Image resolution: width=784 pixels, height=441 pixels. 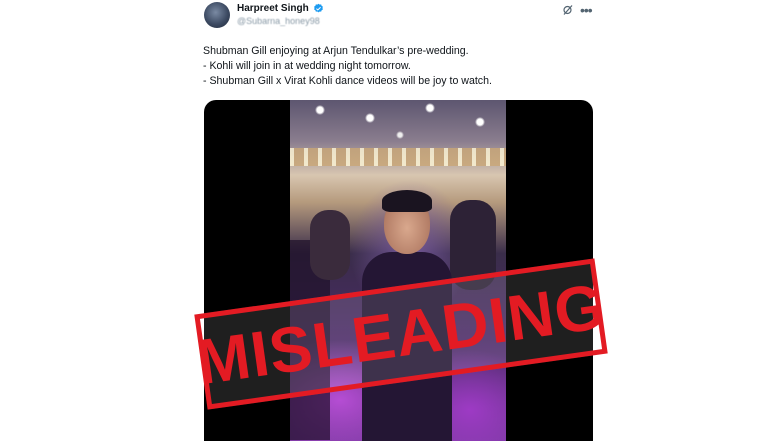 What do you see at coordinates (407, 201) in the screenshot?
I see `person-hair` at bounding box center [407, 201].